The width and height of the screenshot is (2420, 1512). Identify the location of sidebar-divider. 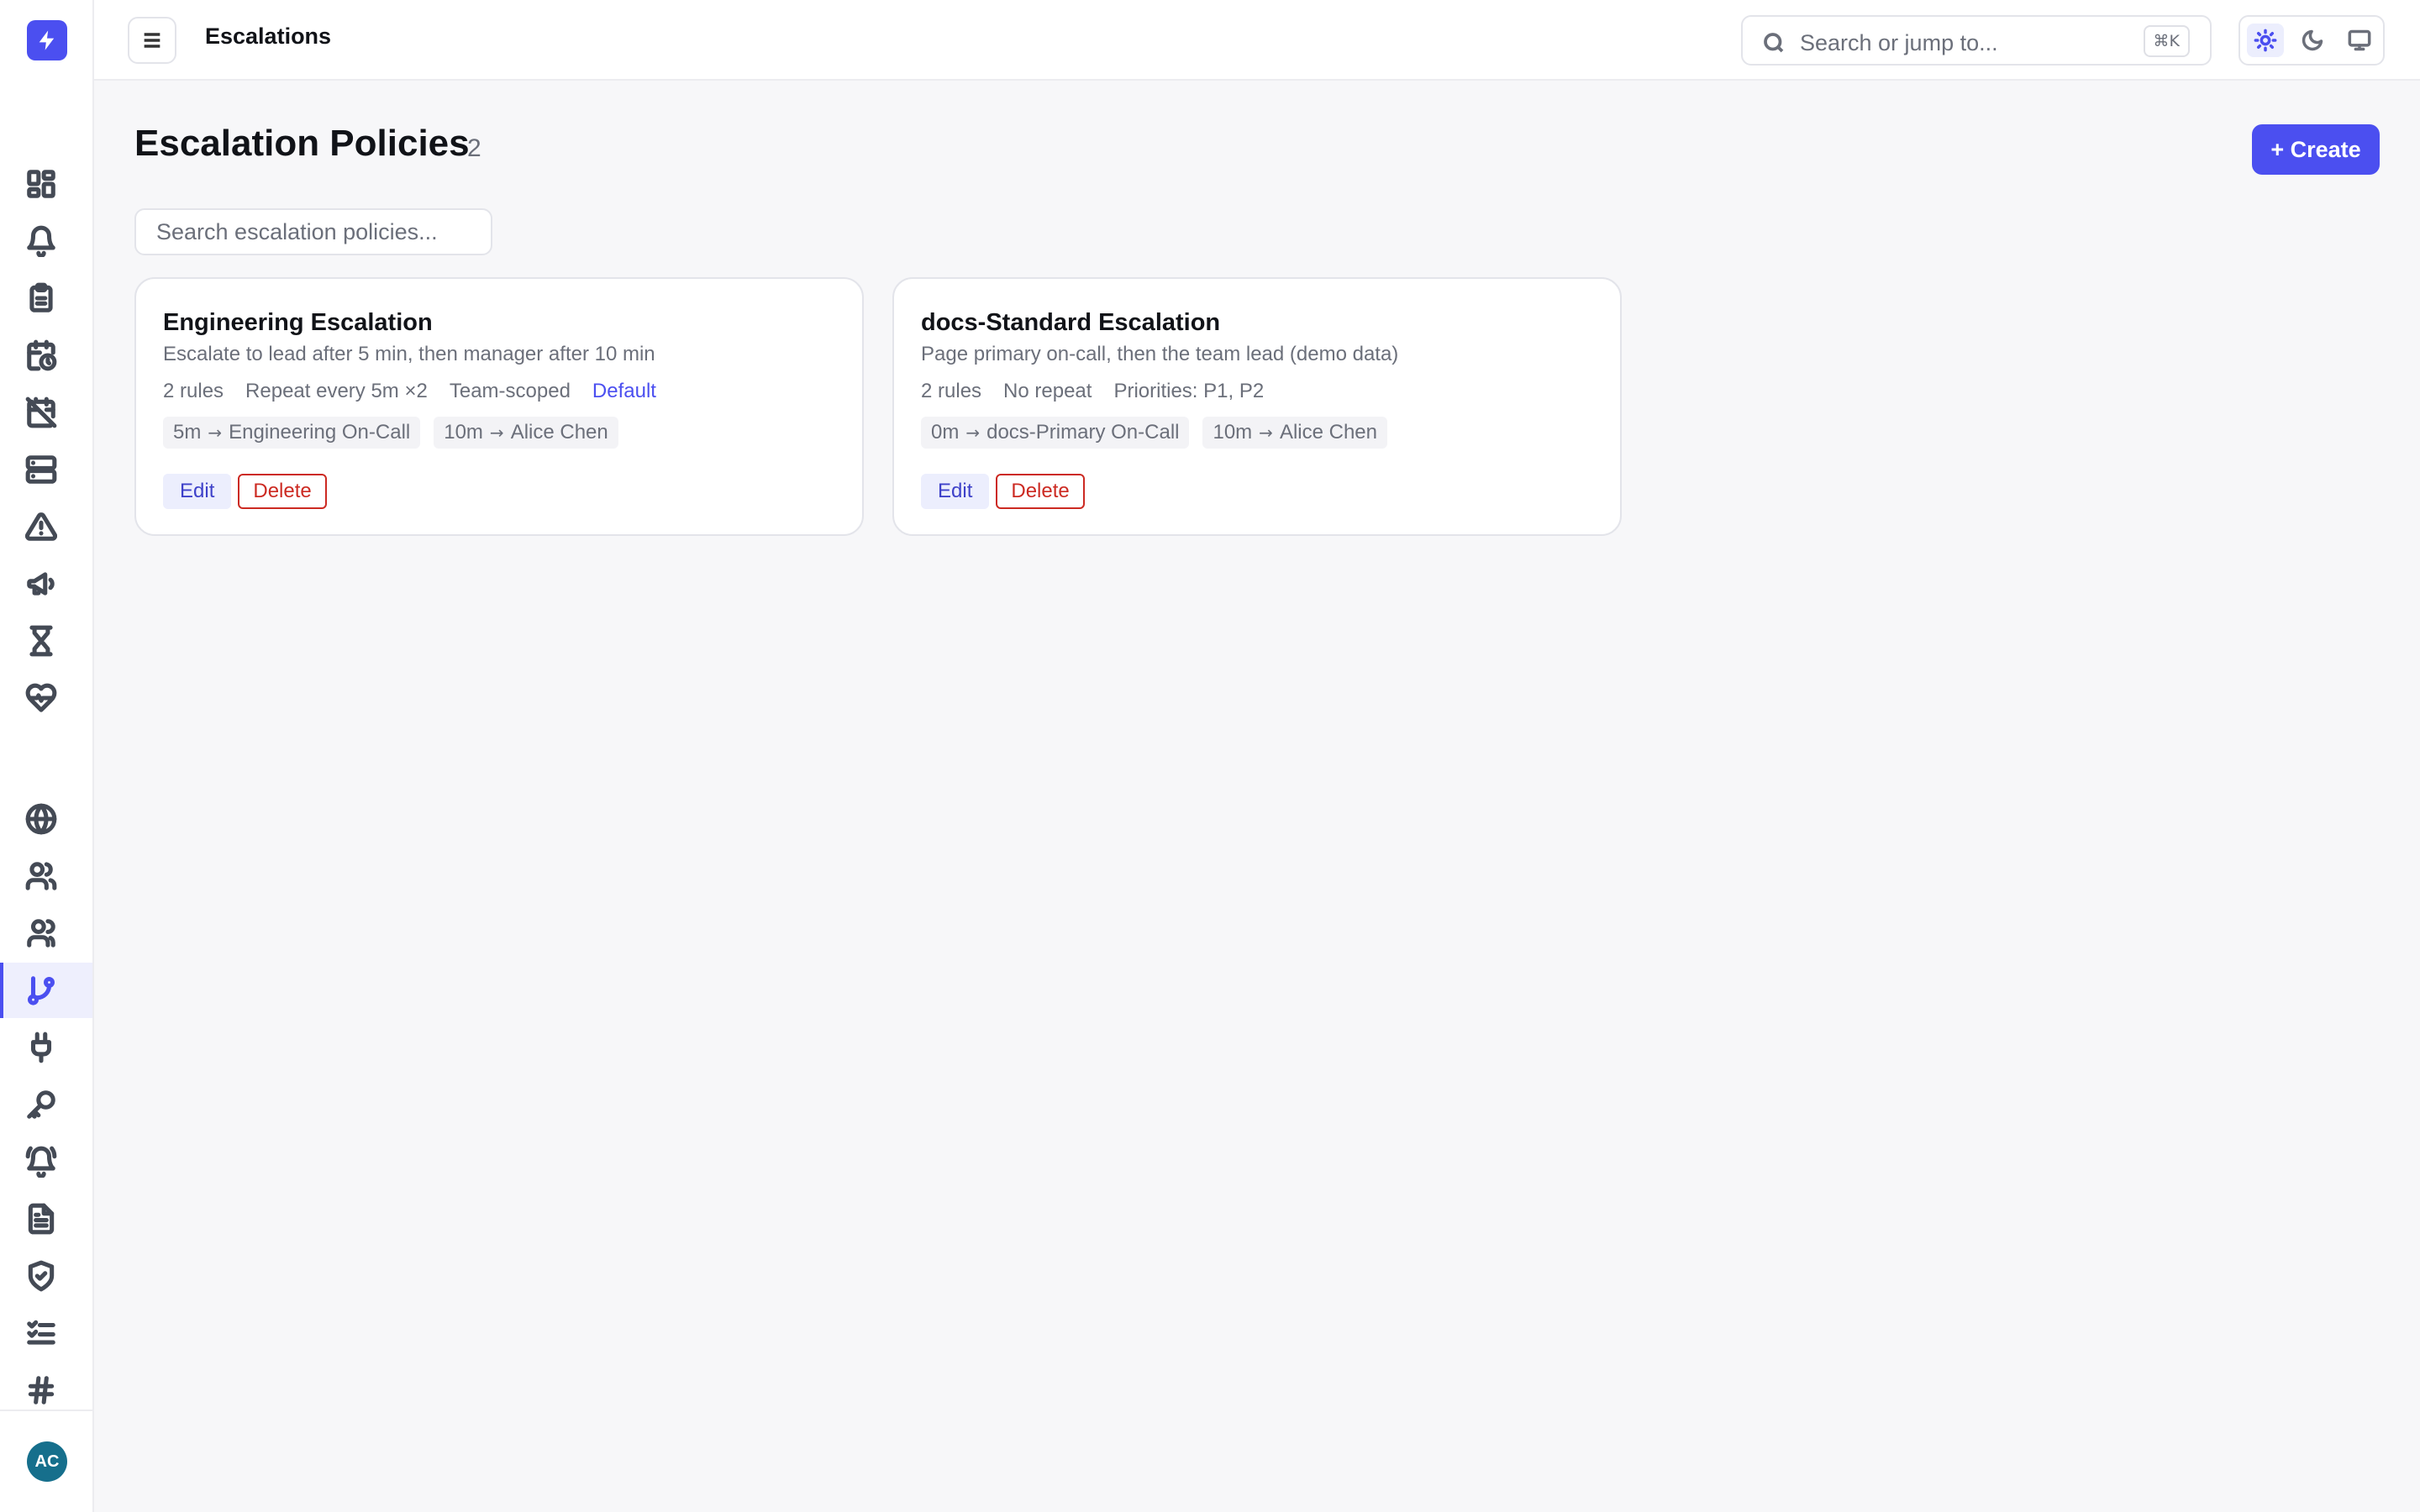
(46, 1410).